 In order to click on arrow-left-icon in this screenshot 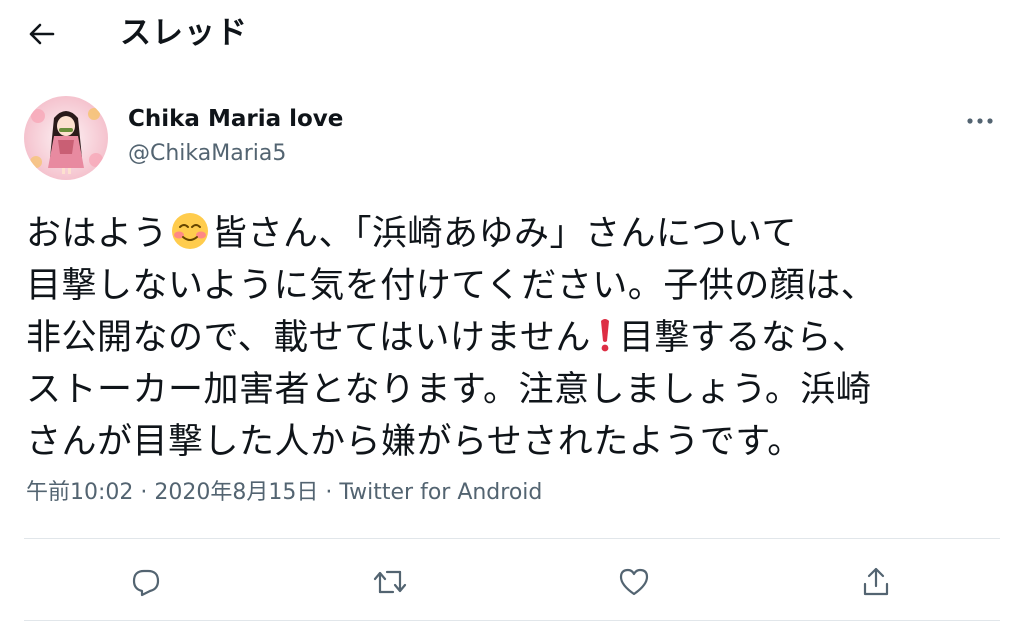, I will do `click(42, 34)`.